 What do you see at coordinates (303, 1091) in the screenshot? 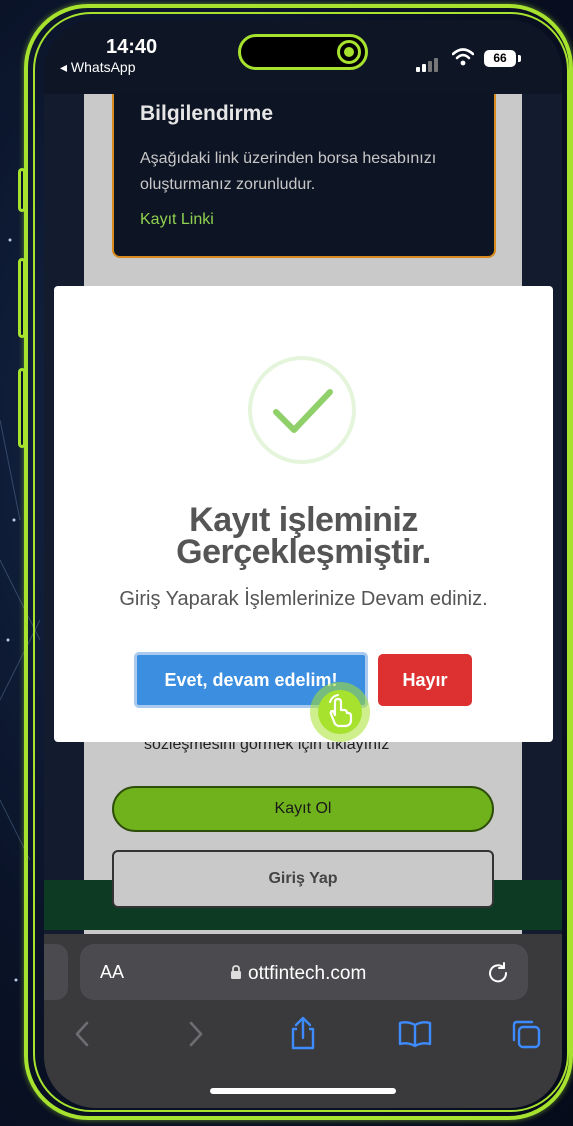
I see `home-indicator` at bounding box center [303, 1091].